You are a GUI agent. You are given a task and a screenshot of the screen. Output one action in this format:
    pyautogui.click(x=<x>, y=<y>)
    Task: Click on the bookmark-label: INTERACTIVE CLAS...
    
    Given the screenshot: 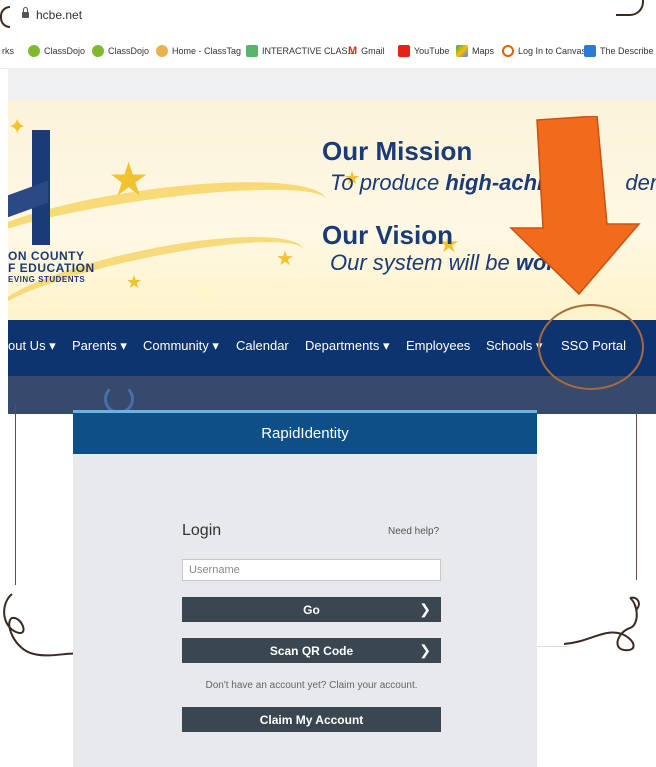 What is the action you would take?
    pyautogui.click(x=309, y=51)
    